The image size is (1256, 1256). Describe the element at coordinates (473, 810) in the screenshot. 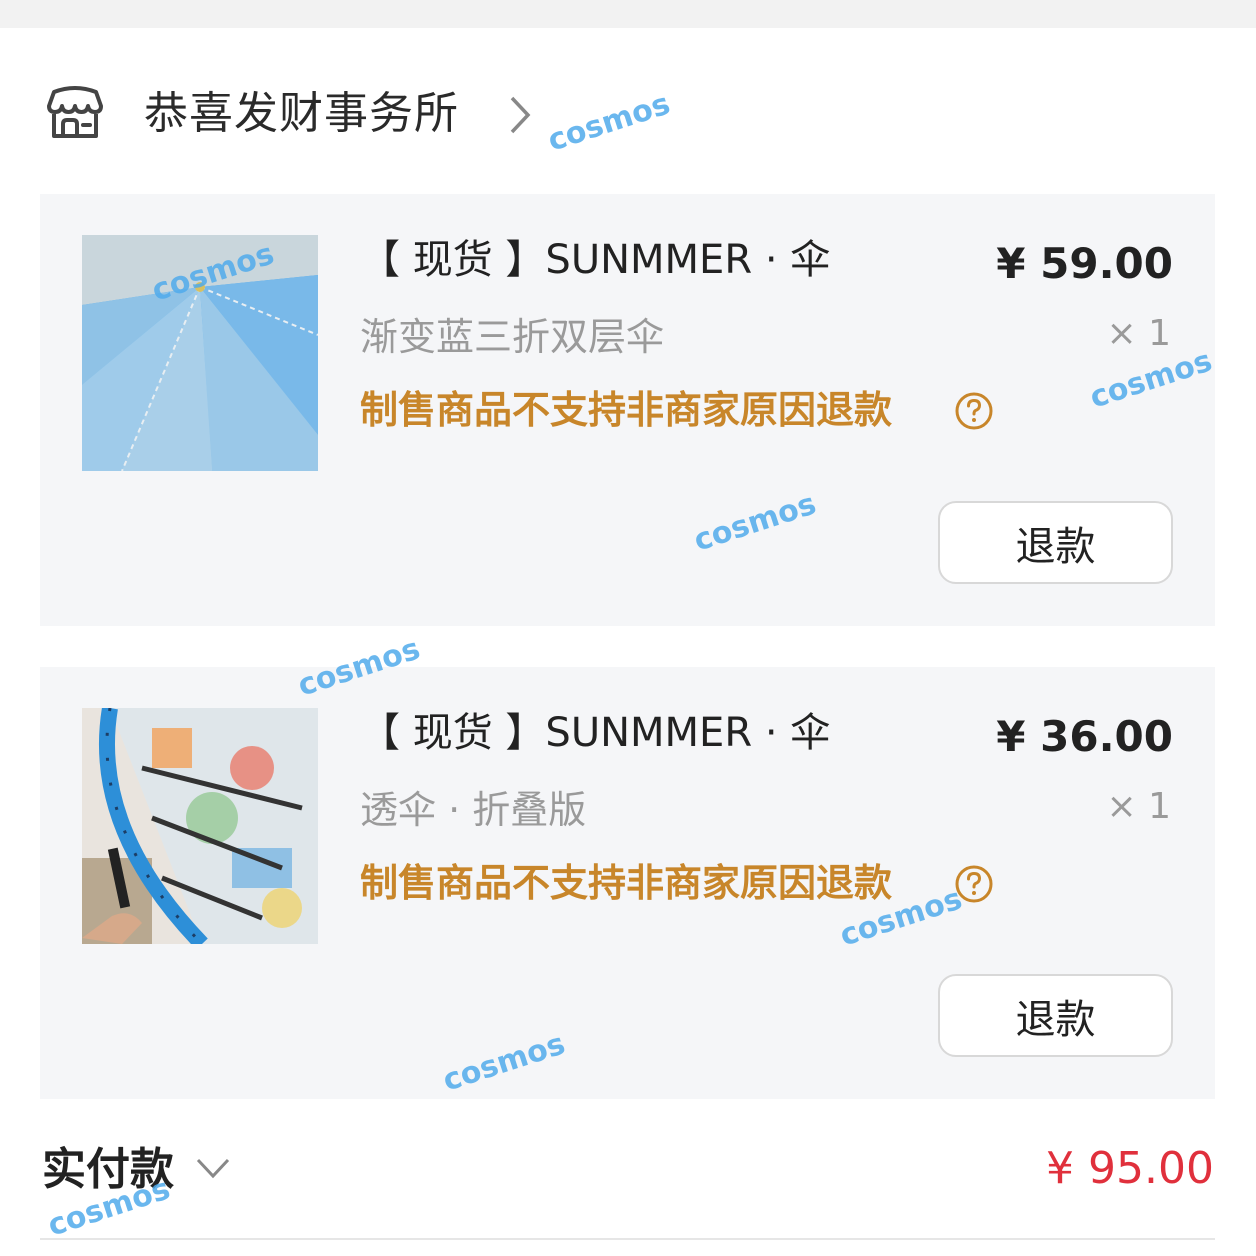

I see `product-spec: 透伞 · 折叠版` at that location.